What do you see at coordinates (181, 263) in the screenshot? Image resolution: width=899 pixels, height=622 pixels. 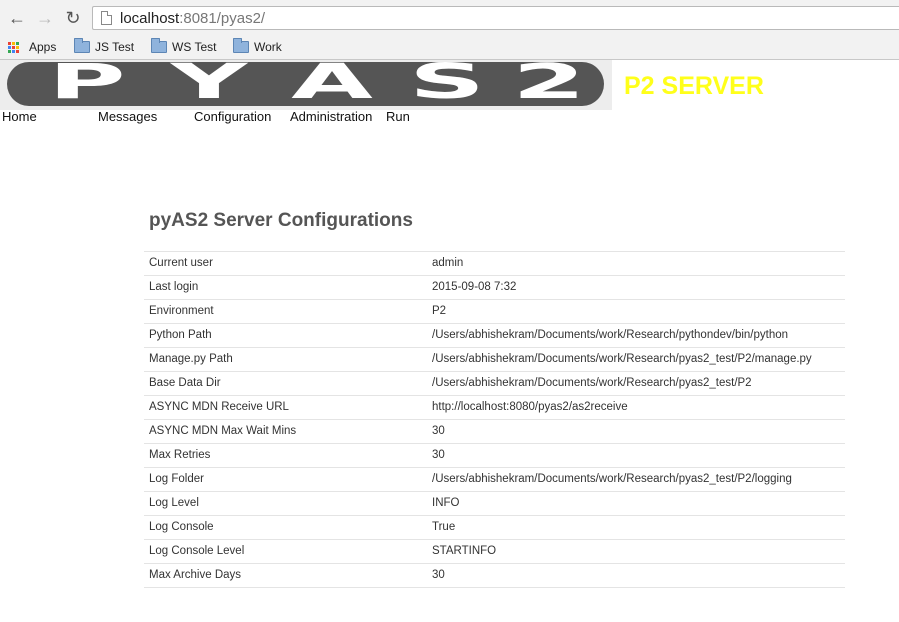 I see `config-key: Current user` at bounding box center [181, 263].